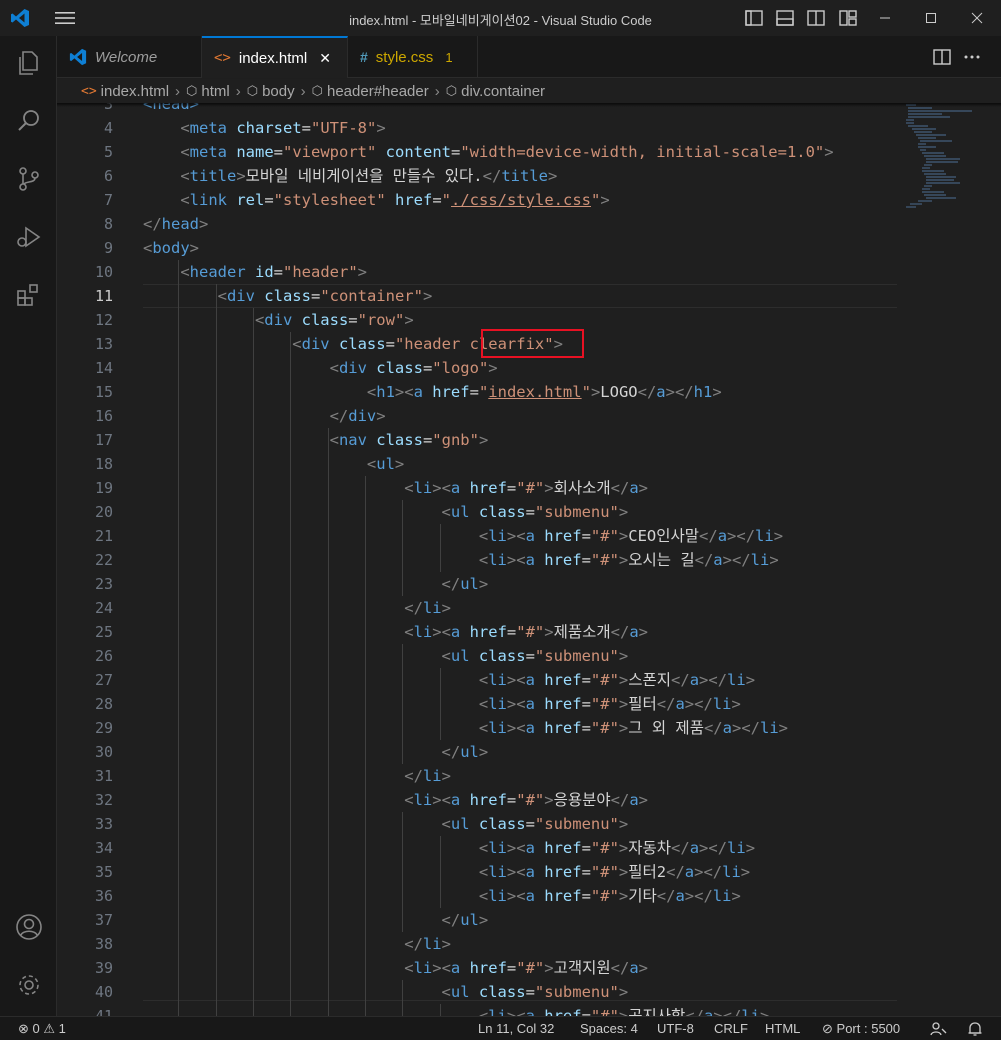 This screenshot has width=1001, height=1040. What do you see at coordinates (938, 158) in the screenshot?
I see `minimap` at bounding box center [938, 158].